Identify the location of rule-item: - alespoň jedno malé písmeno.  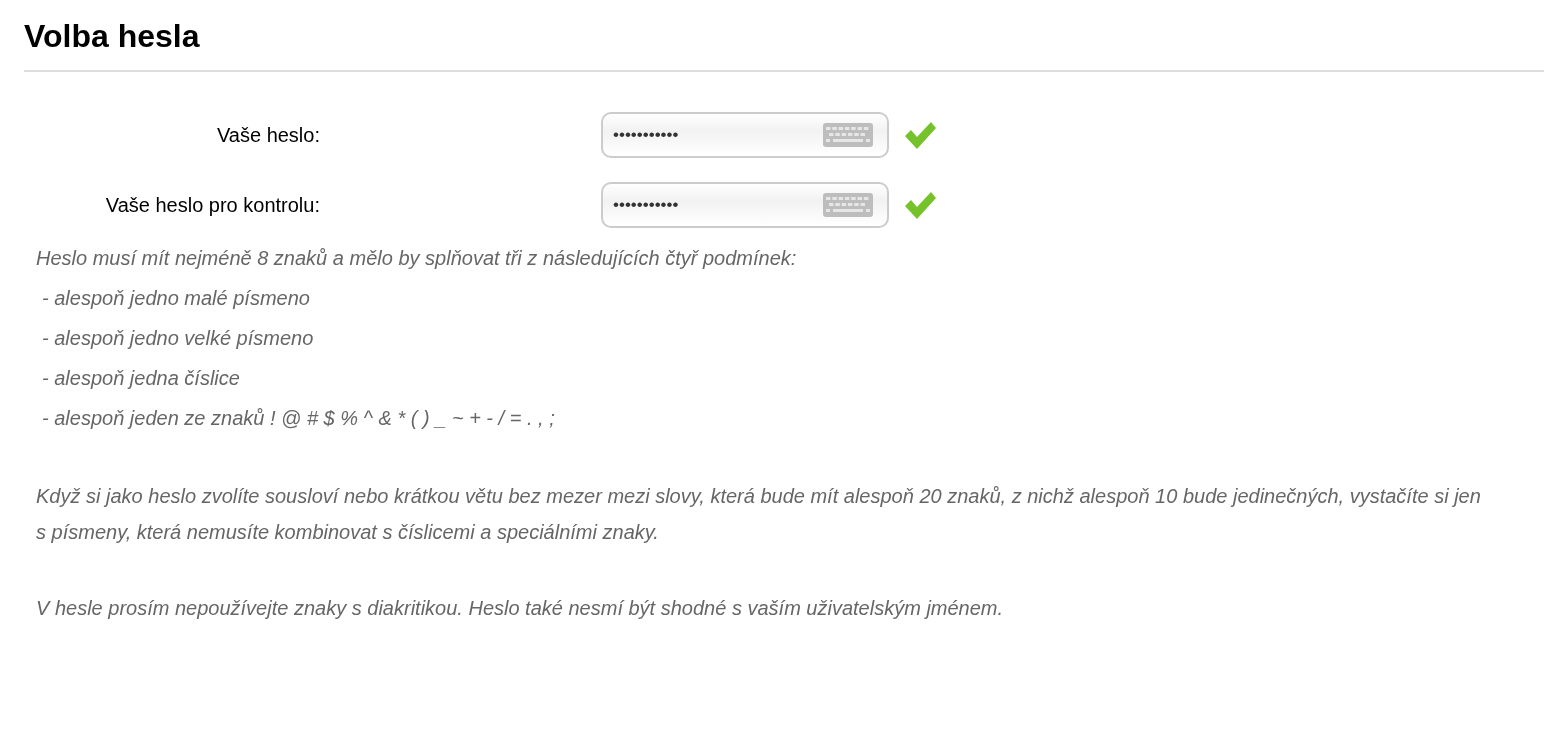
(176, 298).